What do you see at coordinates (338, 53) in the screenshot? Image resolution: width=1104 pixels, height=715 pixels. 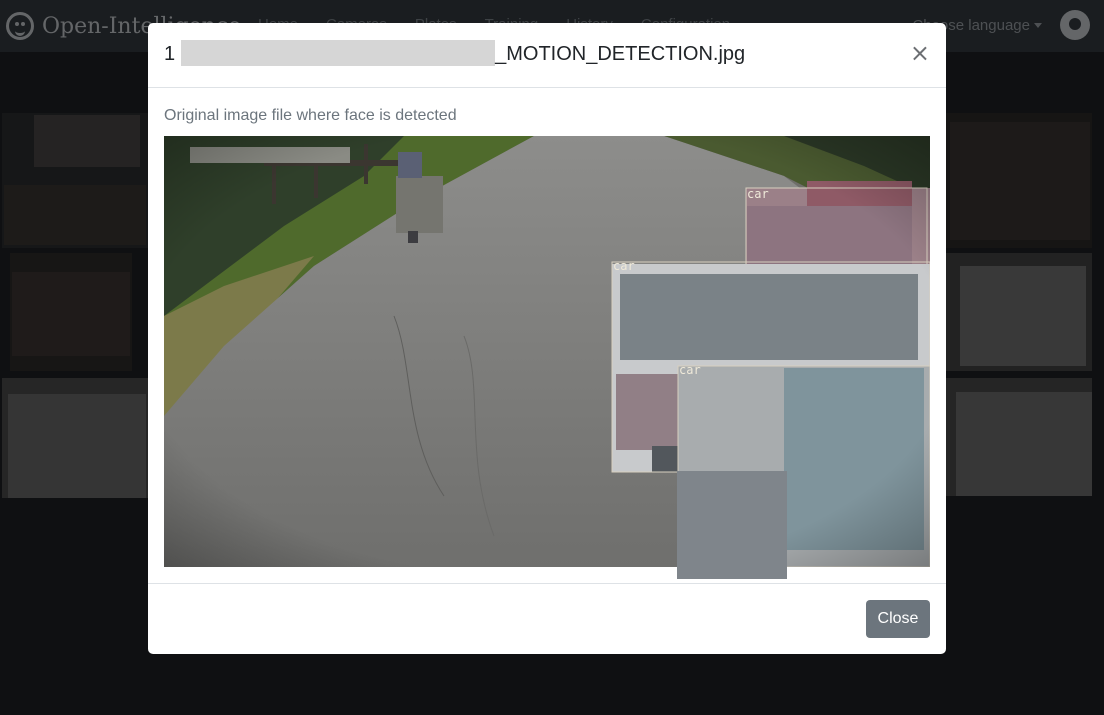 I see `redacted-filename` at bounding box center [338, 53].